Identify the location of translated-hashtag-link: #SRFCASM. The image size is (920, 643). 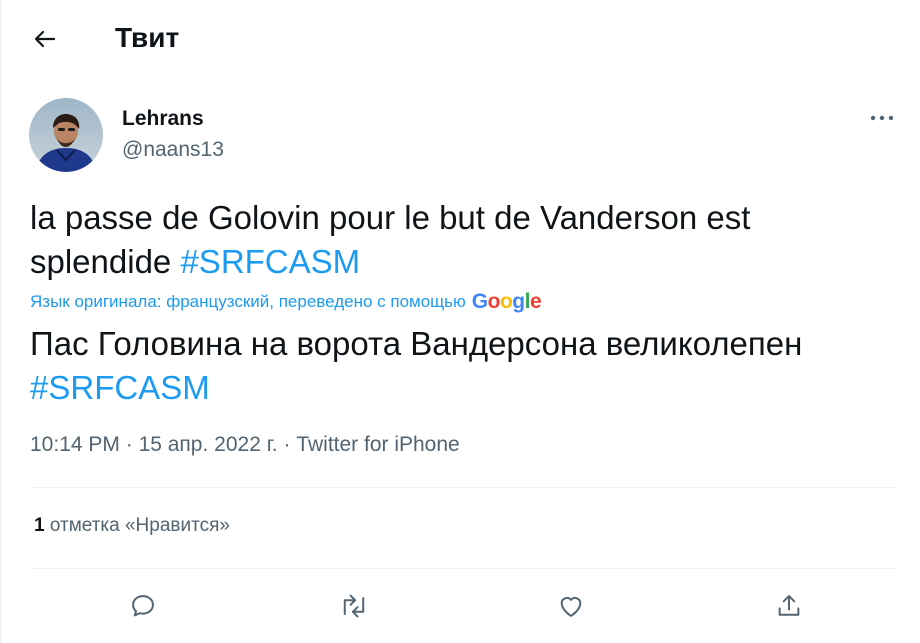
(120, 387).